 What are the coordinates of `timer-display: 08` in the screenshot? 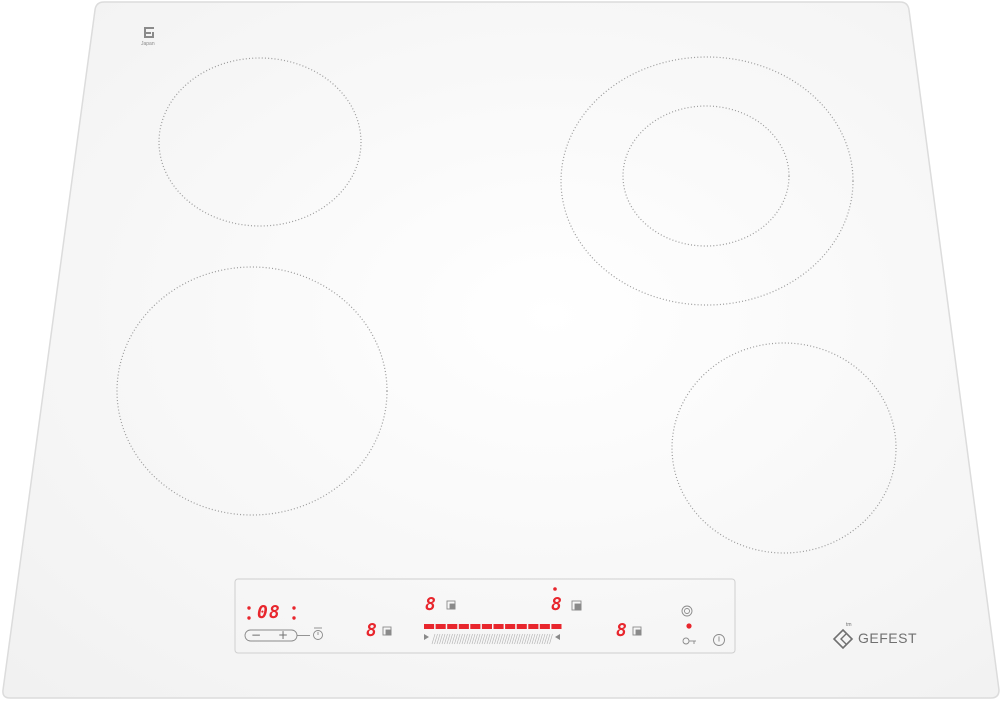 It's located at (269, 612).